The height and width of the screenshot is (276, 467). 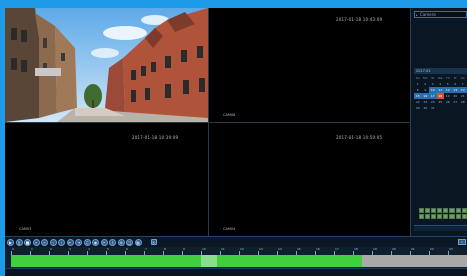 What do you see at coordinates (239, 251) in the screenshot?
I see `timeline-ruler: 0 1 2 3 4 5 6 7 8 9 10 11 12 13 14 15 16 17 18 19 20 21 22 23` at bounding box center [239, 251].